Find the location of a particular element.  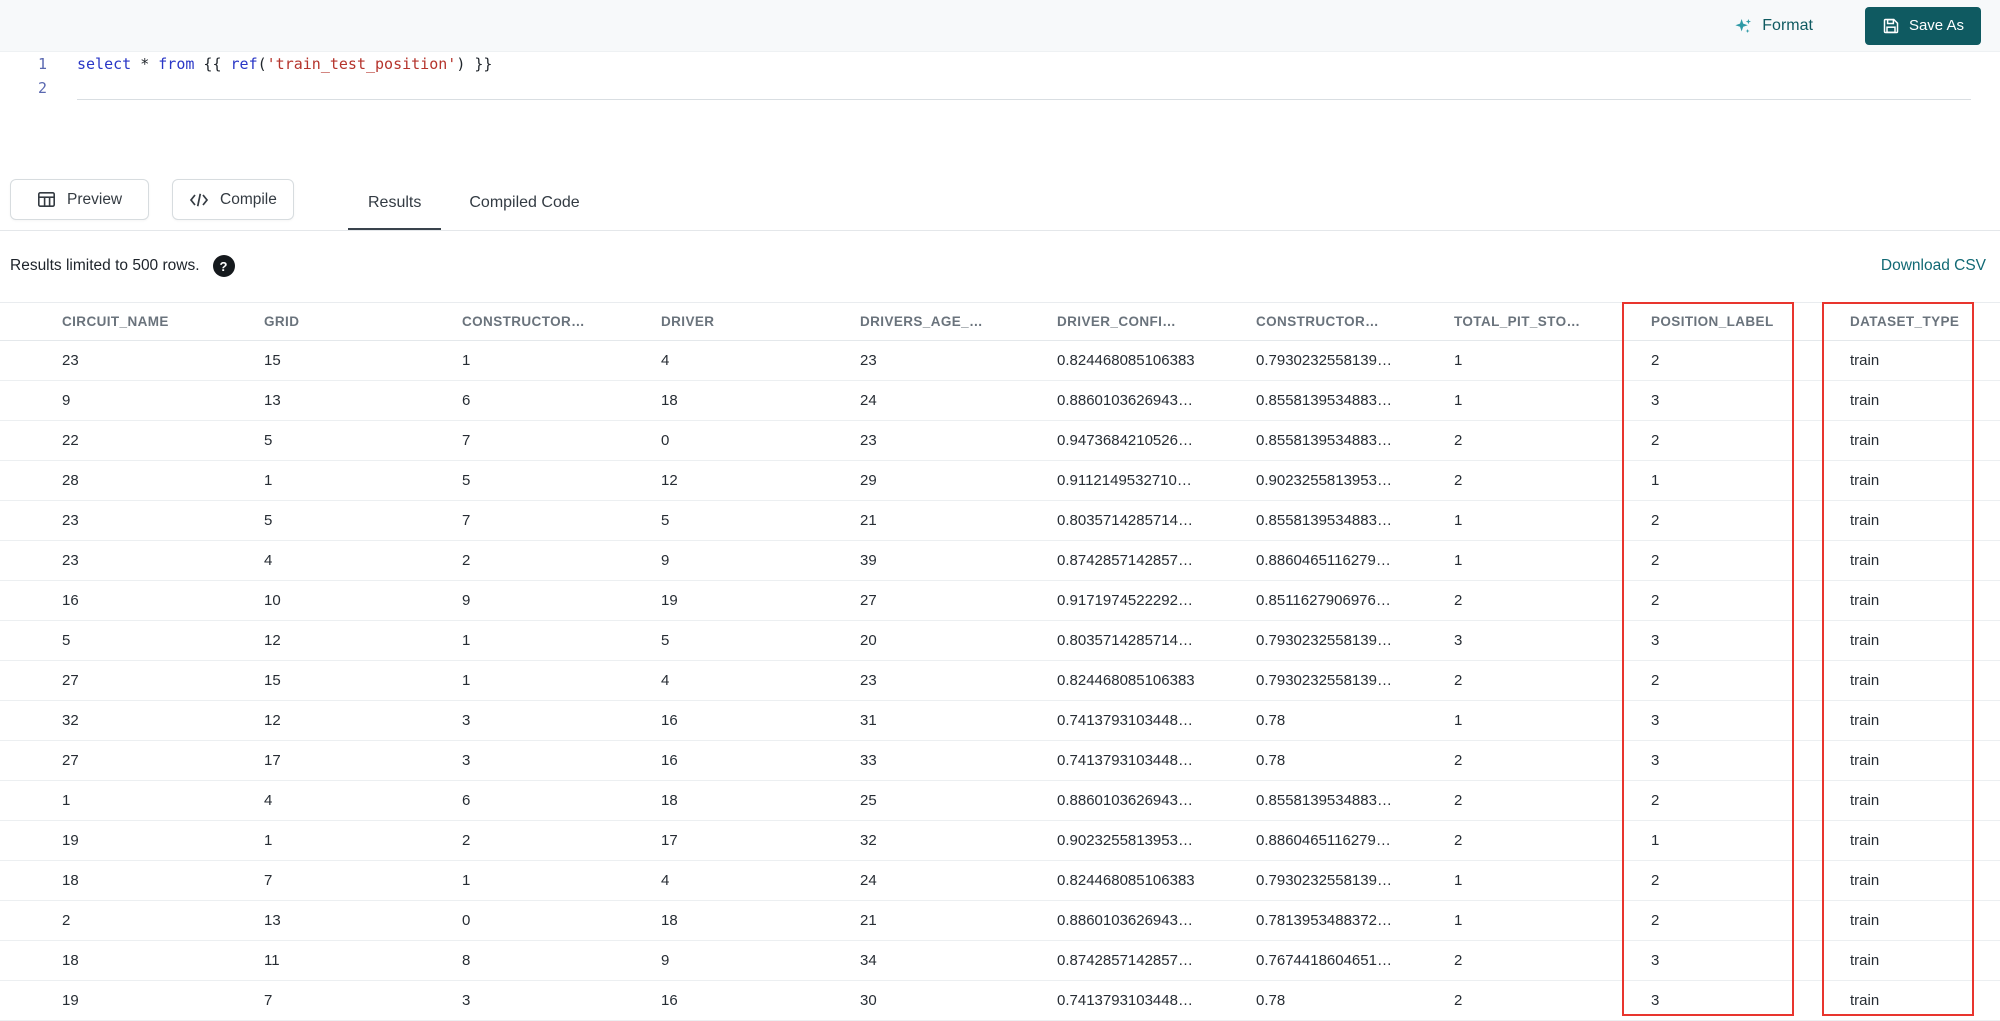

save-as-button: Save As is located at coordinates (1922, 25).